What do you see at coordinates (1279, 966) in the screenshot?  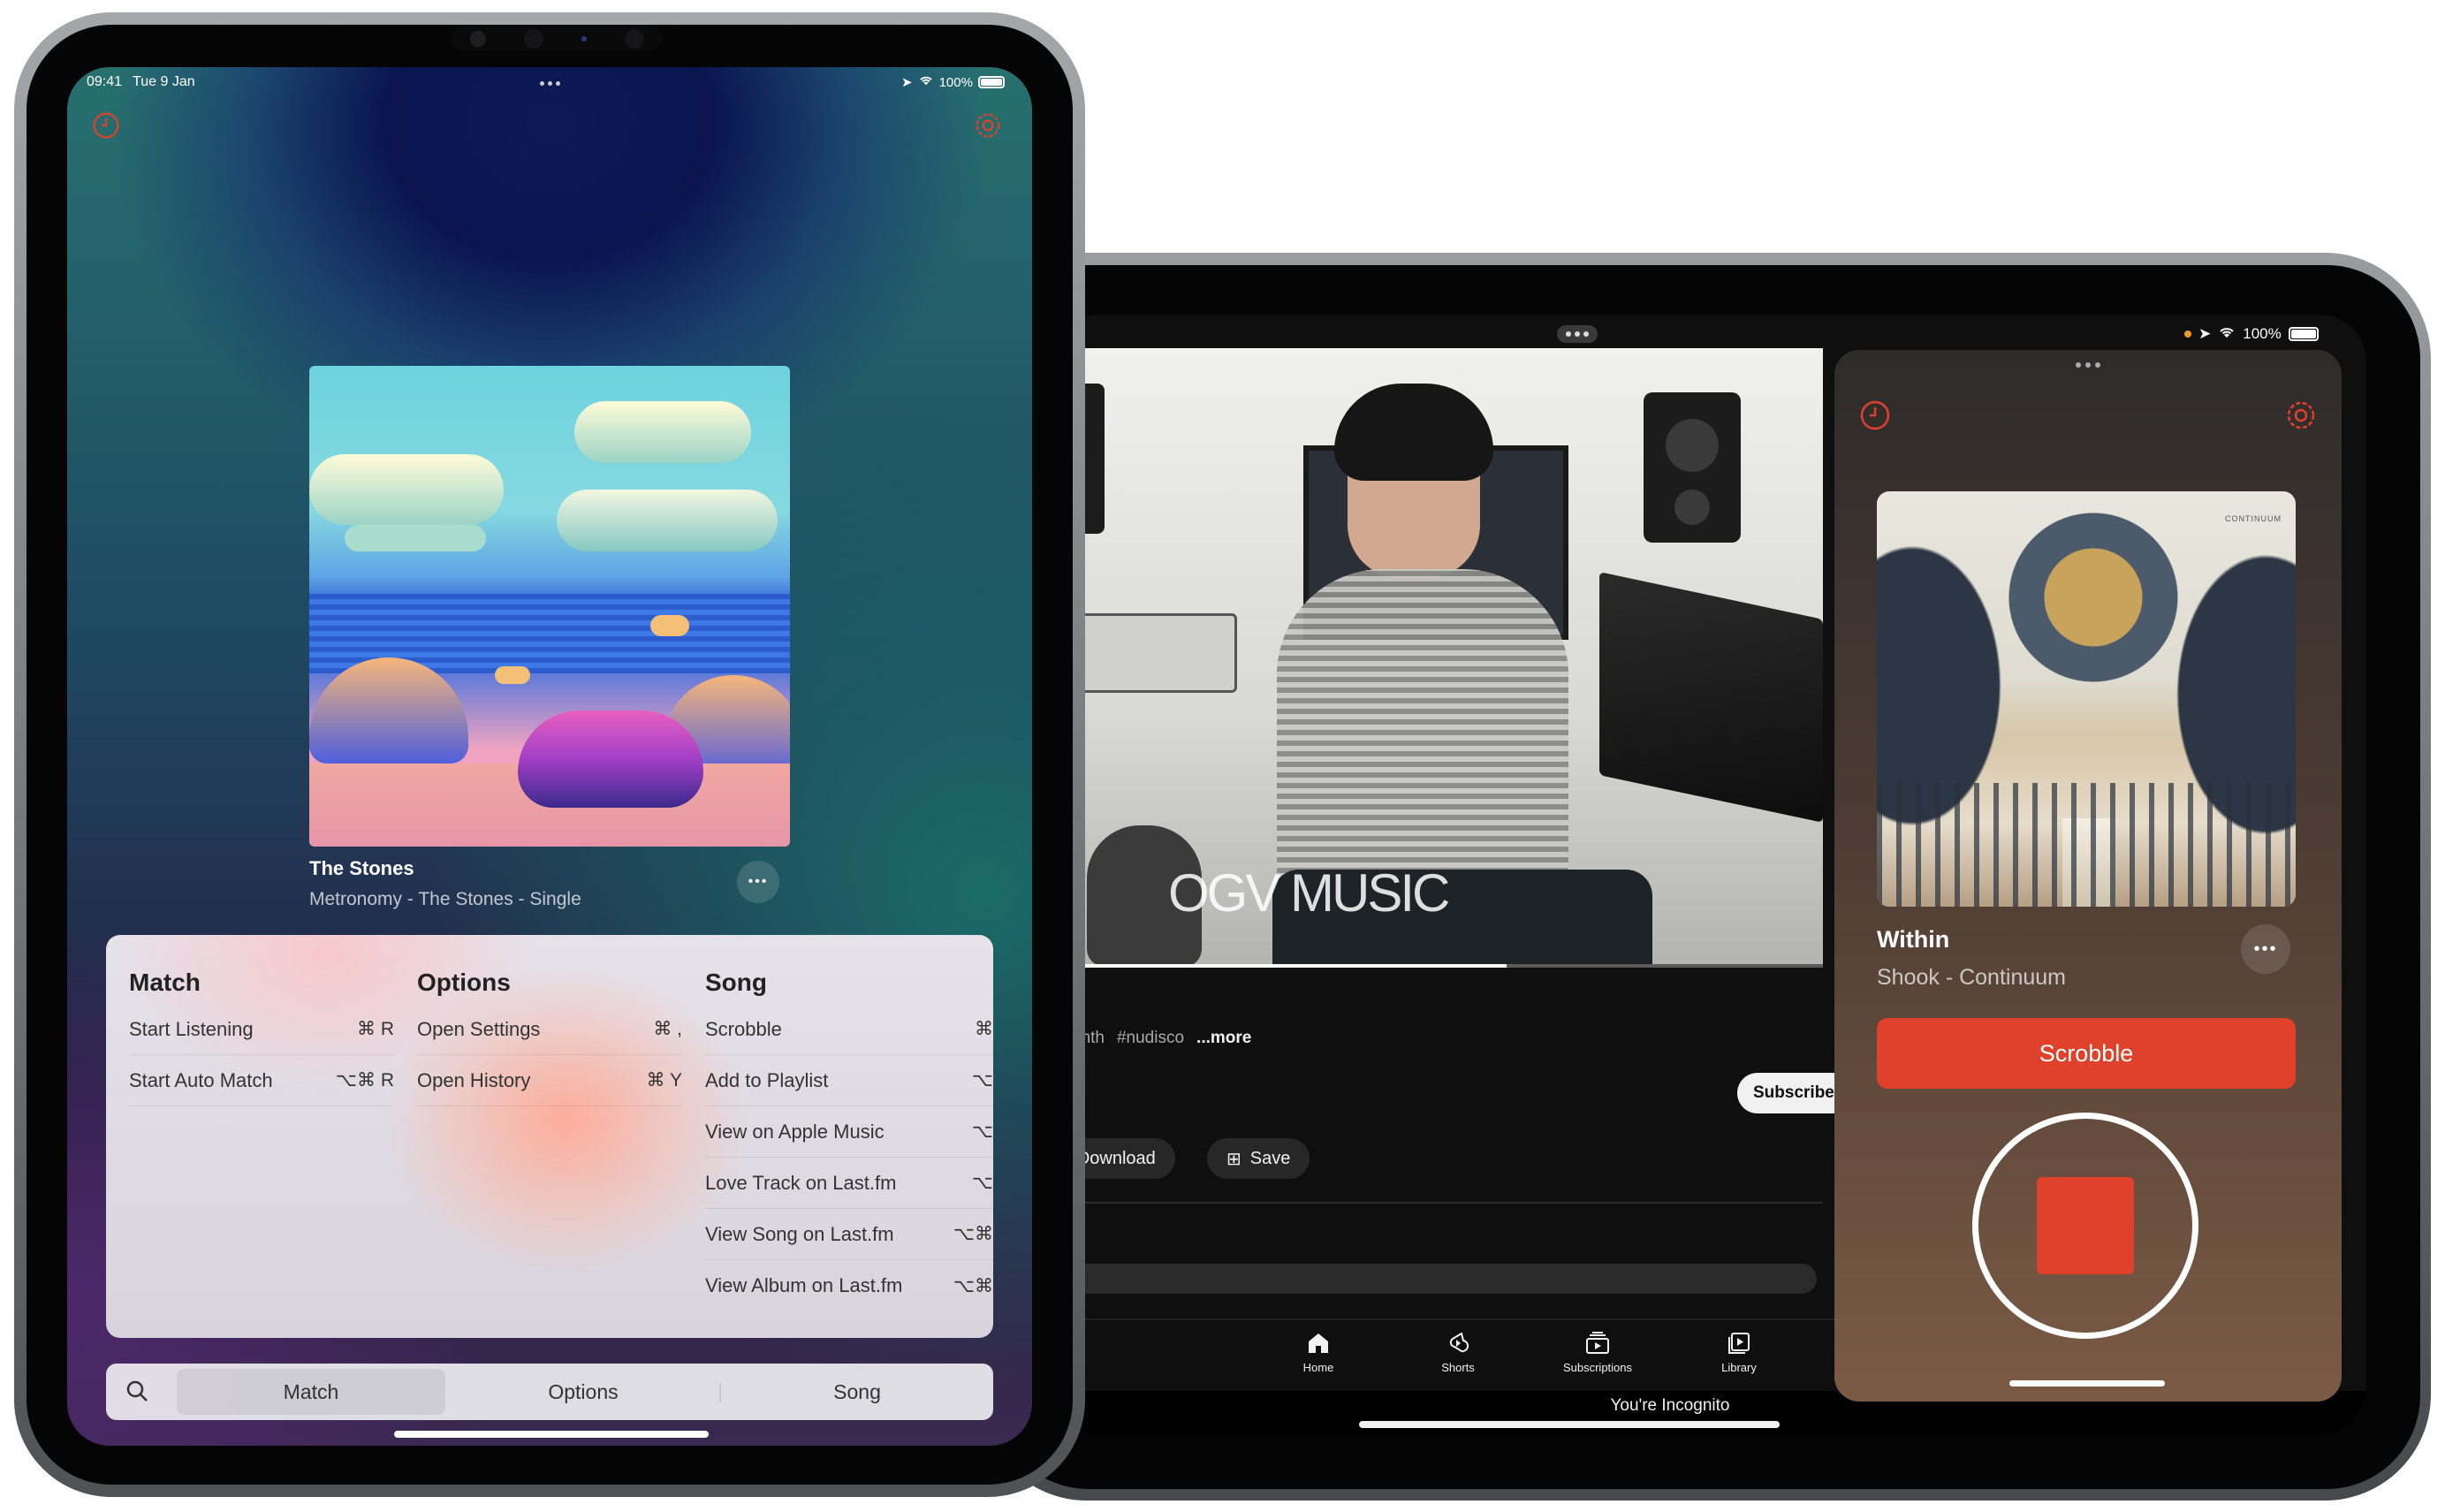 I see `video-progress-fill` at bounding box center [1279, 966].